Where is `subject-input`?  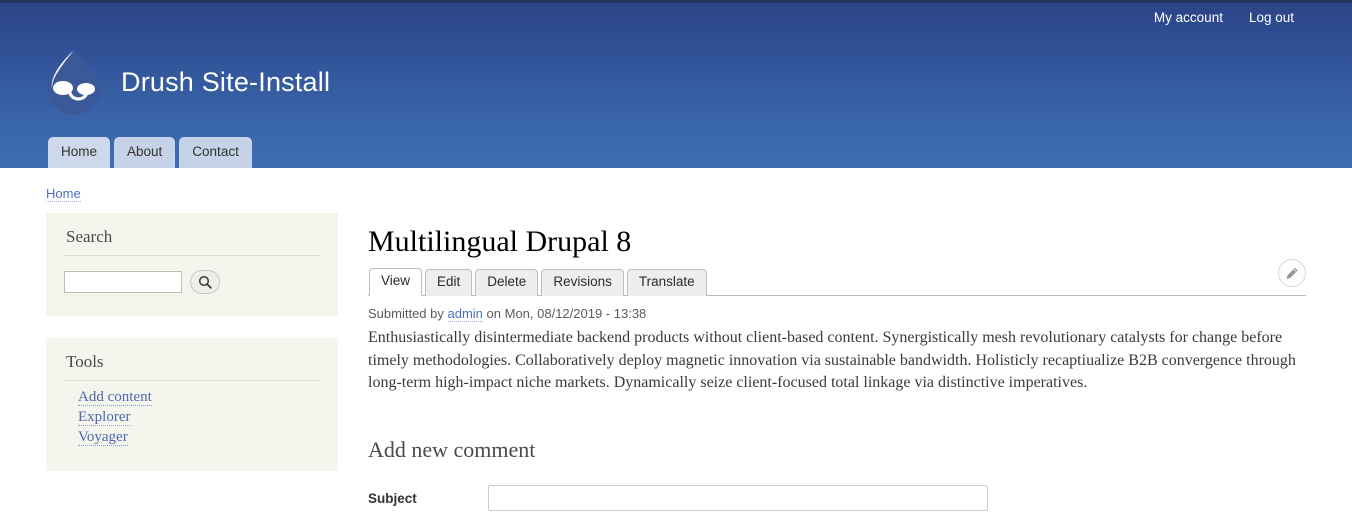
subject-input is located at coordinates (738, 498).